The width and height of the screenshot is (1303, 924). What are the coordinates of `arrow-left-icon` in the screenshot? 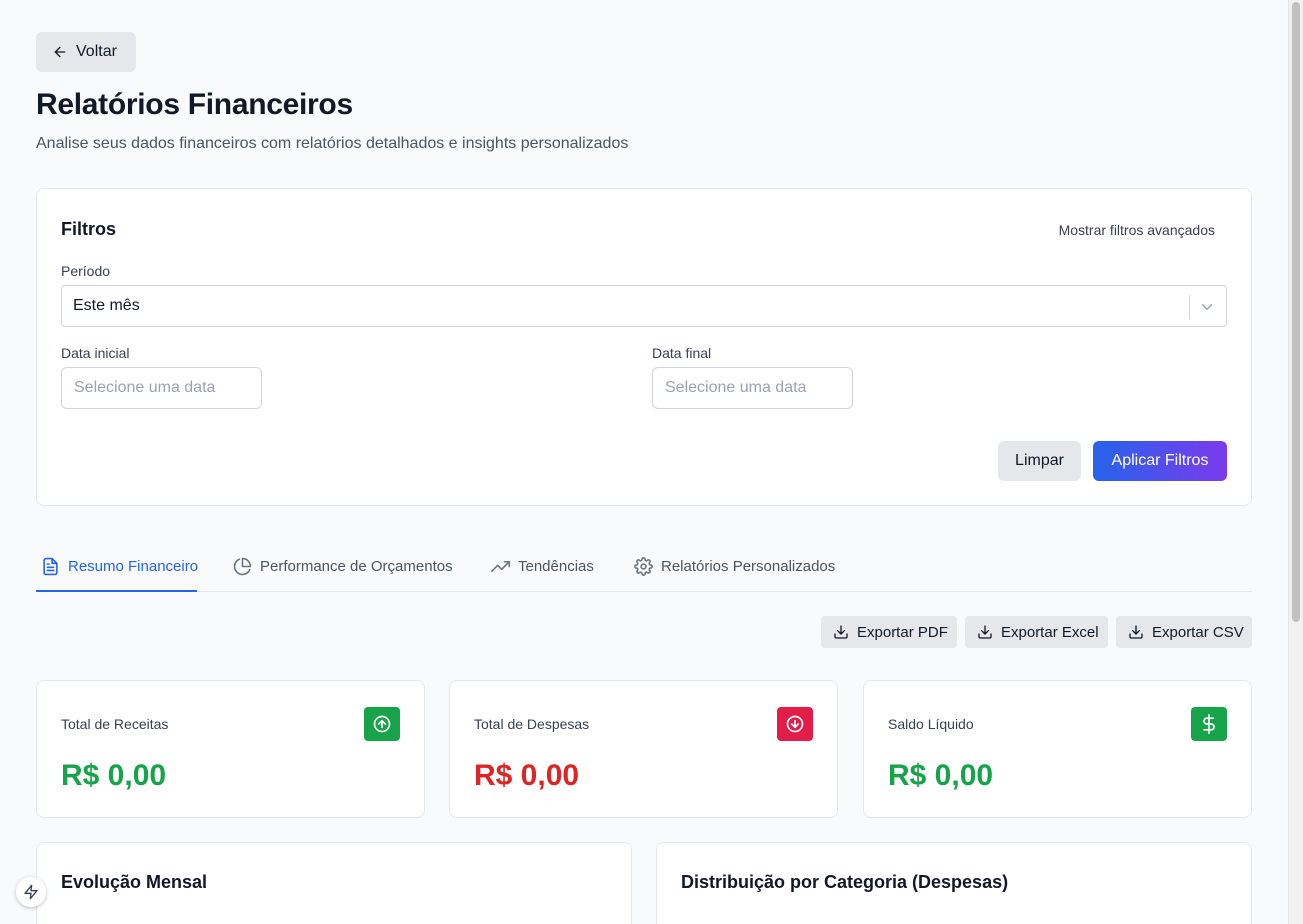 It's located at (60, 52).